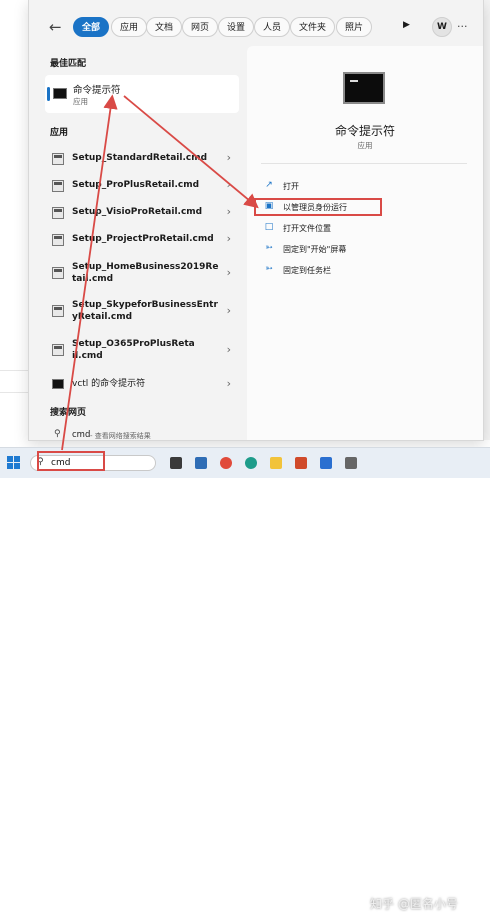 The height and width of the screenshot is (912, 490). Describe the element at coordinates (414, 904) in the screenshot. I see `watermark: 知乎 @匿名小号` at that location.